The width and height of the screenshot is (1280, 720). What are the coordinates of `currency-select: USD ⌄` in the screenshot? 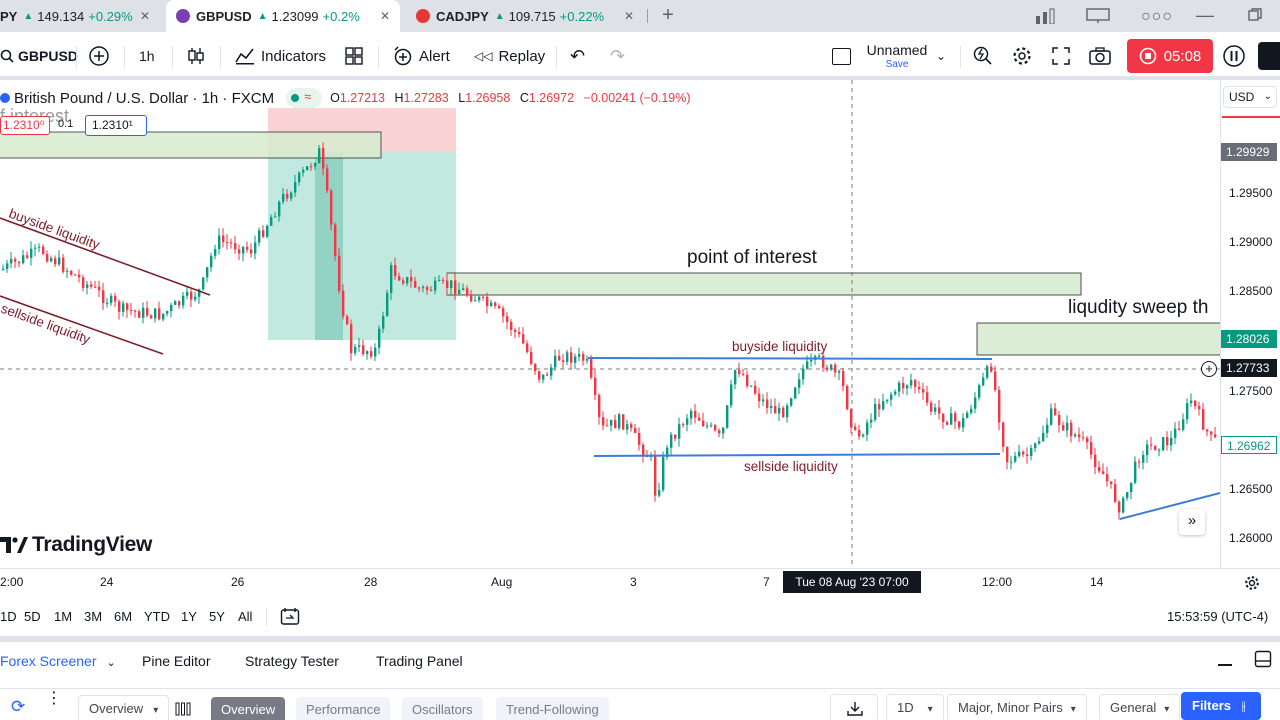 It's located at (1250, 97).